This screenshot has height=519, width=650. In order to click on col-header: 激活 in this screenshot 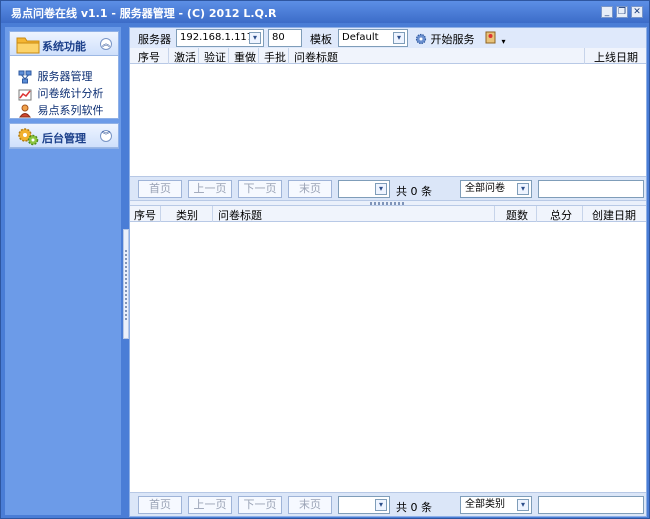, I will do `click(185, 57)`.